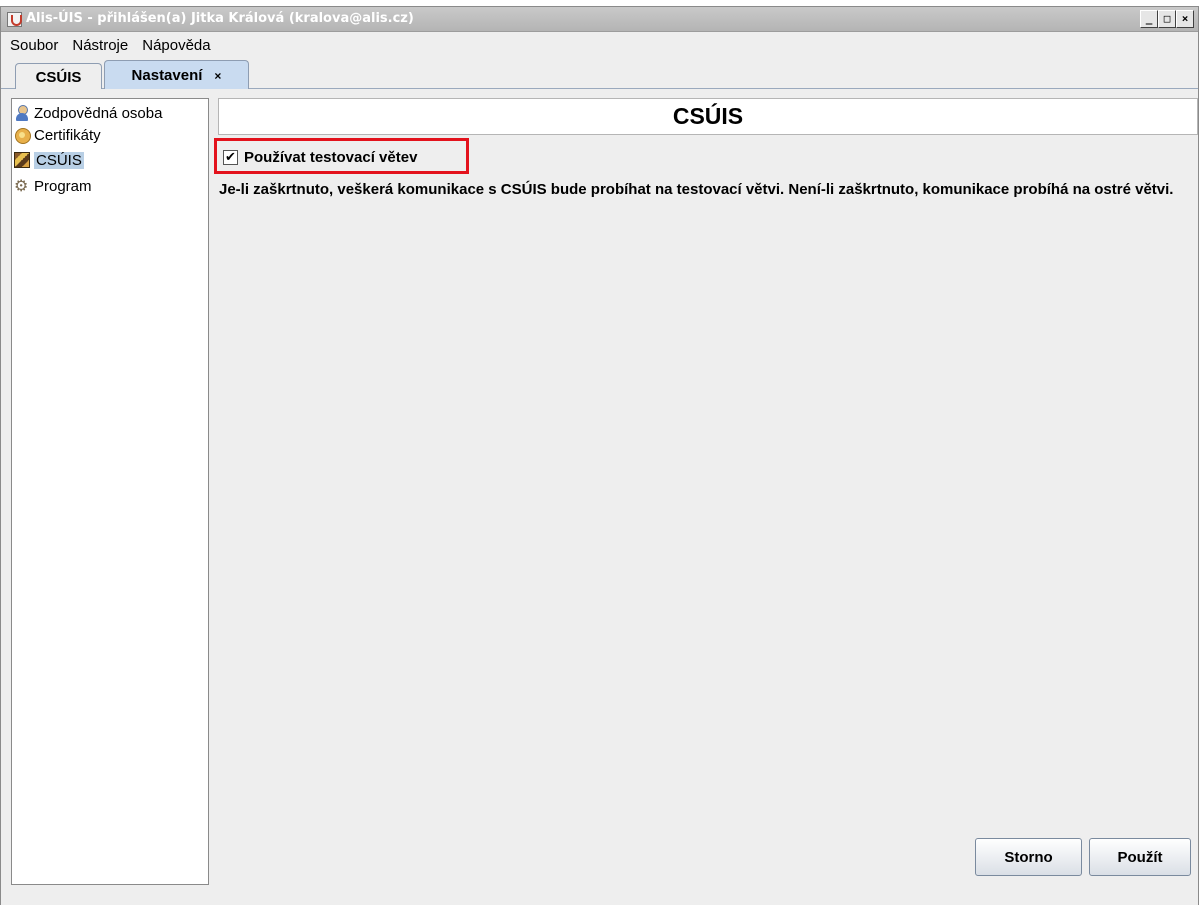  Describe the element at coordinates (22, 160) in the screenshot. I see `csuis-icon` at that location.